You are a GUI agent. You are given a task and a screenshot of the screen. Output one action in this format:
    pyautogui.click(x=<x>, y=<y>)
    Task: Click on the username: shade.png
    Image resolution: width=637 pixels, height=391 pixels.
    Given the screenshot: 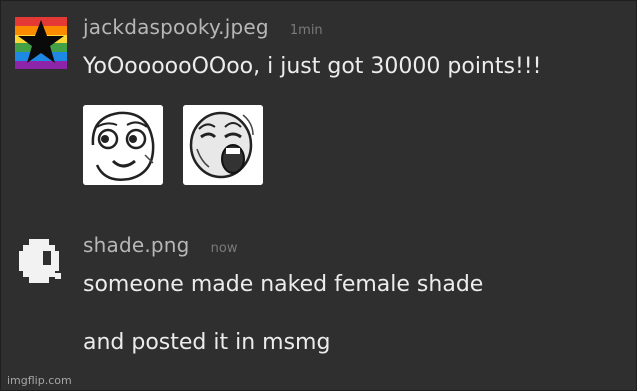 What is the action you would take?
    pyautogui.click(x=136, y=245)
    